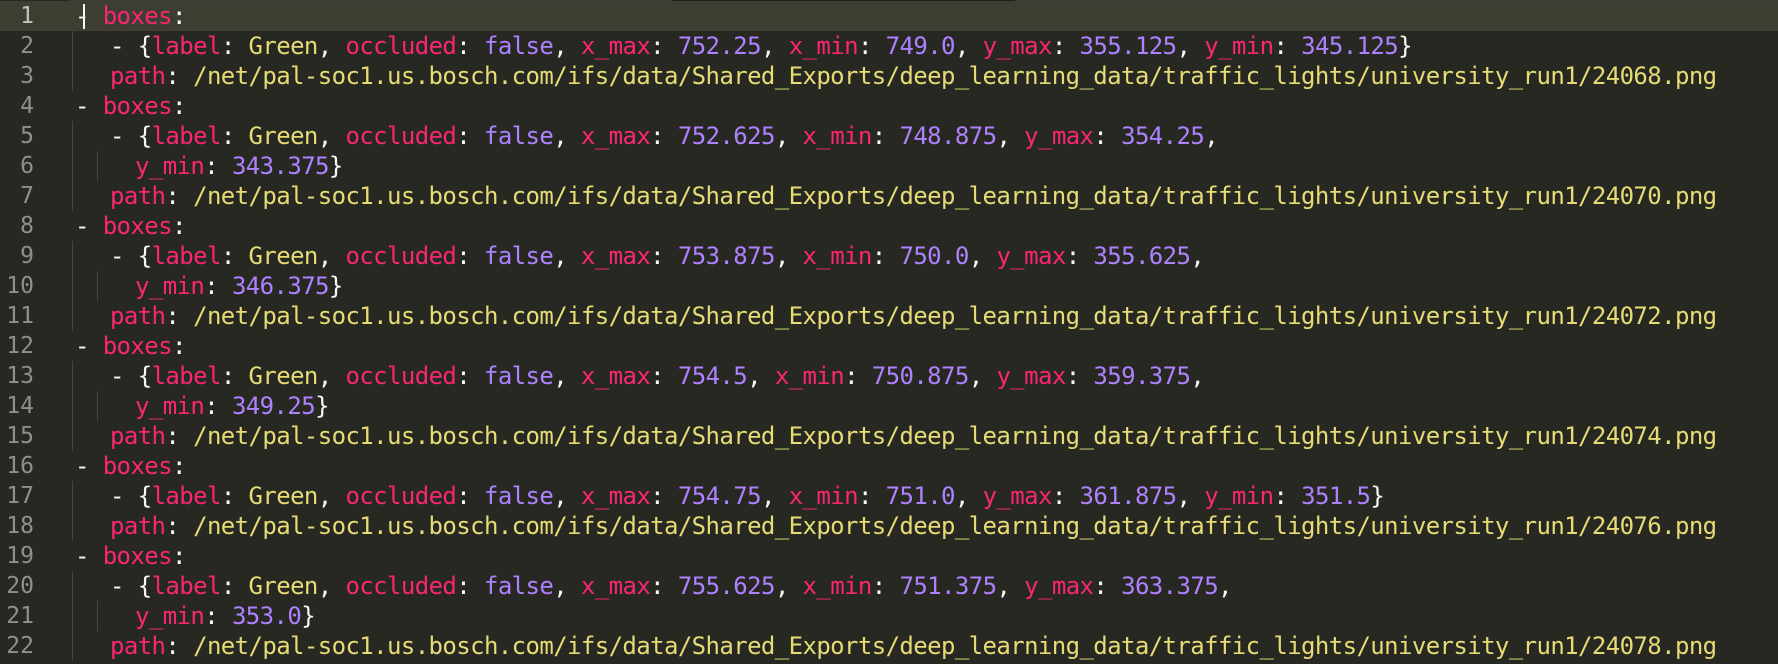 This screenshot has height=664, width=1778. I want to click on code-line: 12 - boxes:, so click(889, 346).